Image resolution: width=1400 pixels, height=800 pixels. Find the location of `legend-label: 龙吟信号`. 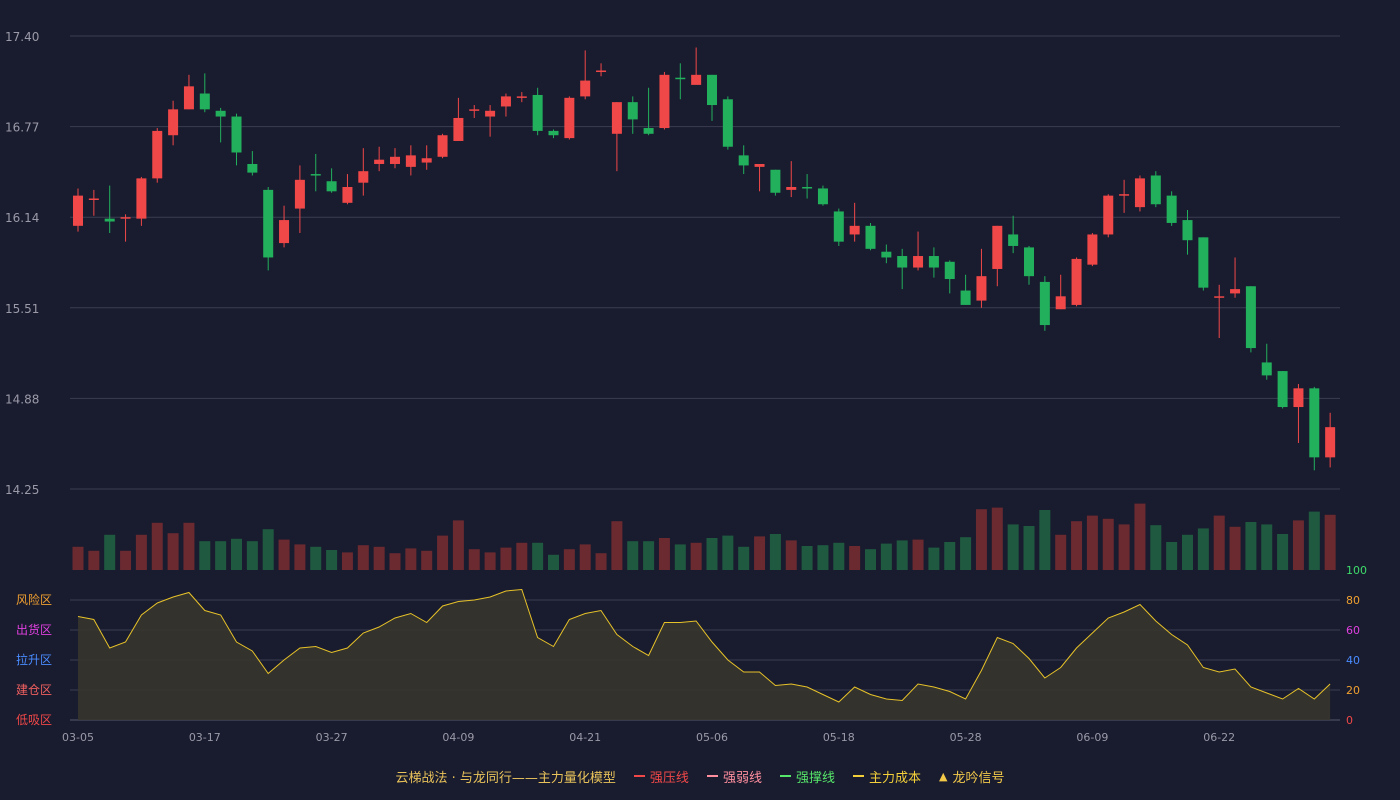

legend-label: 龙吟信号 is located at coordinates (978, 778).